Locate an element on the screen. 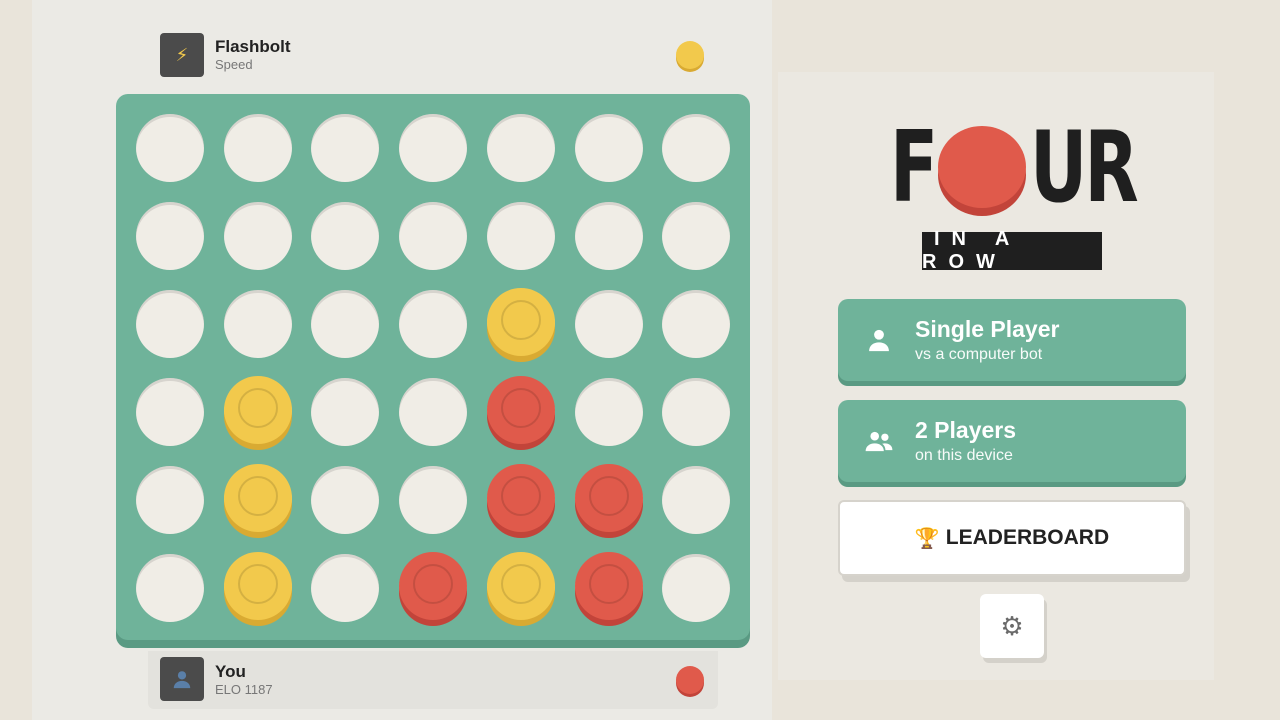 This screenshot has height=720, width=1280. opponent-bar: ⚡ Flashbolt Speed is located at coordinates (433, 54).